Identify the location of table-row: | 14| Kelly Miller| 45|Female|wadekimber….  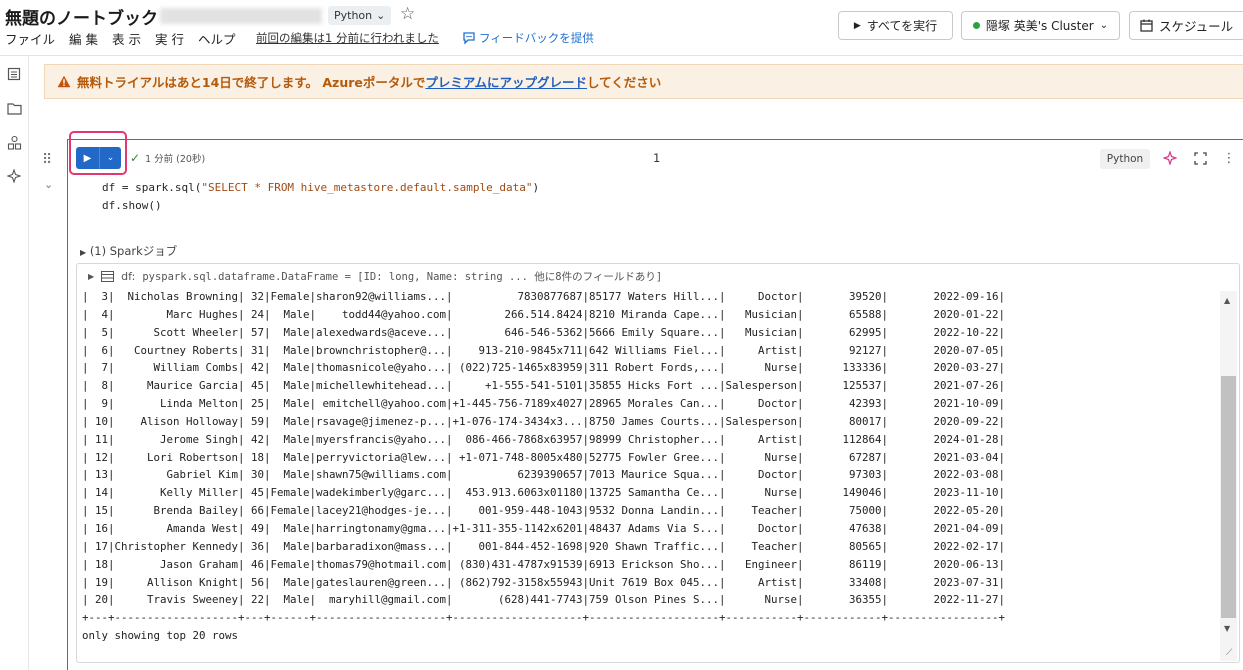
(544, 493).